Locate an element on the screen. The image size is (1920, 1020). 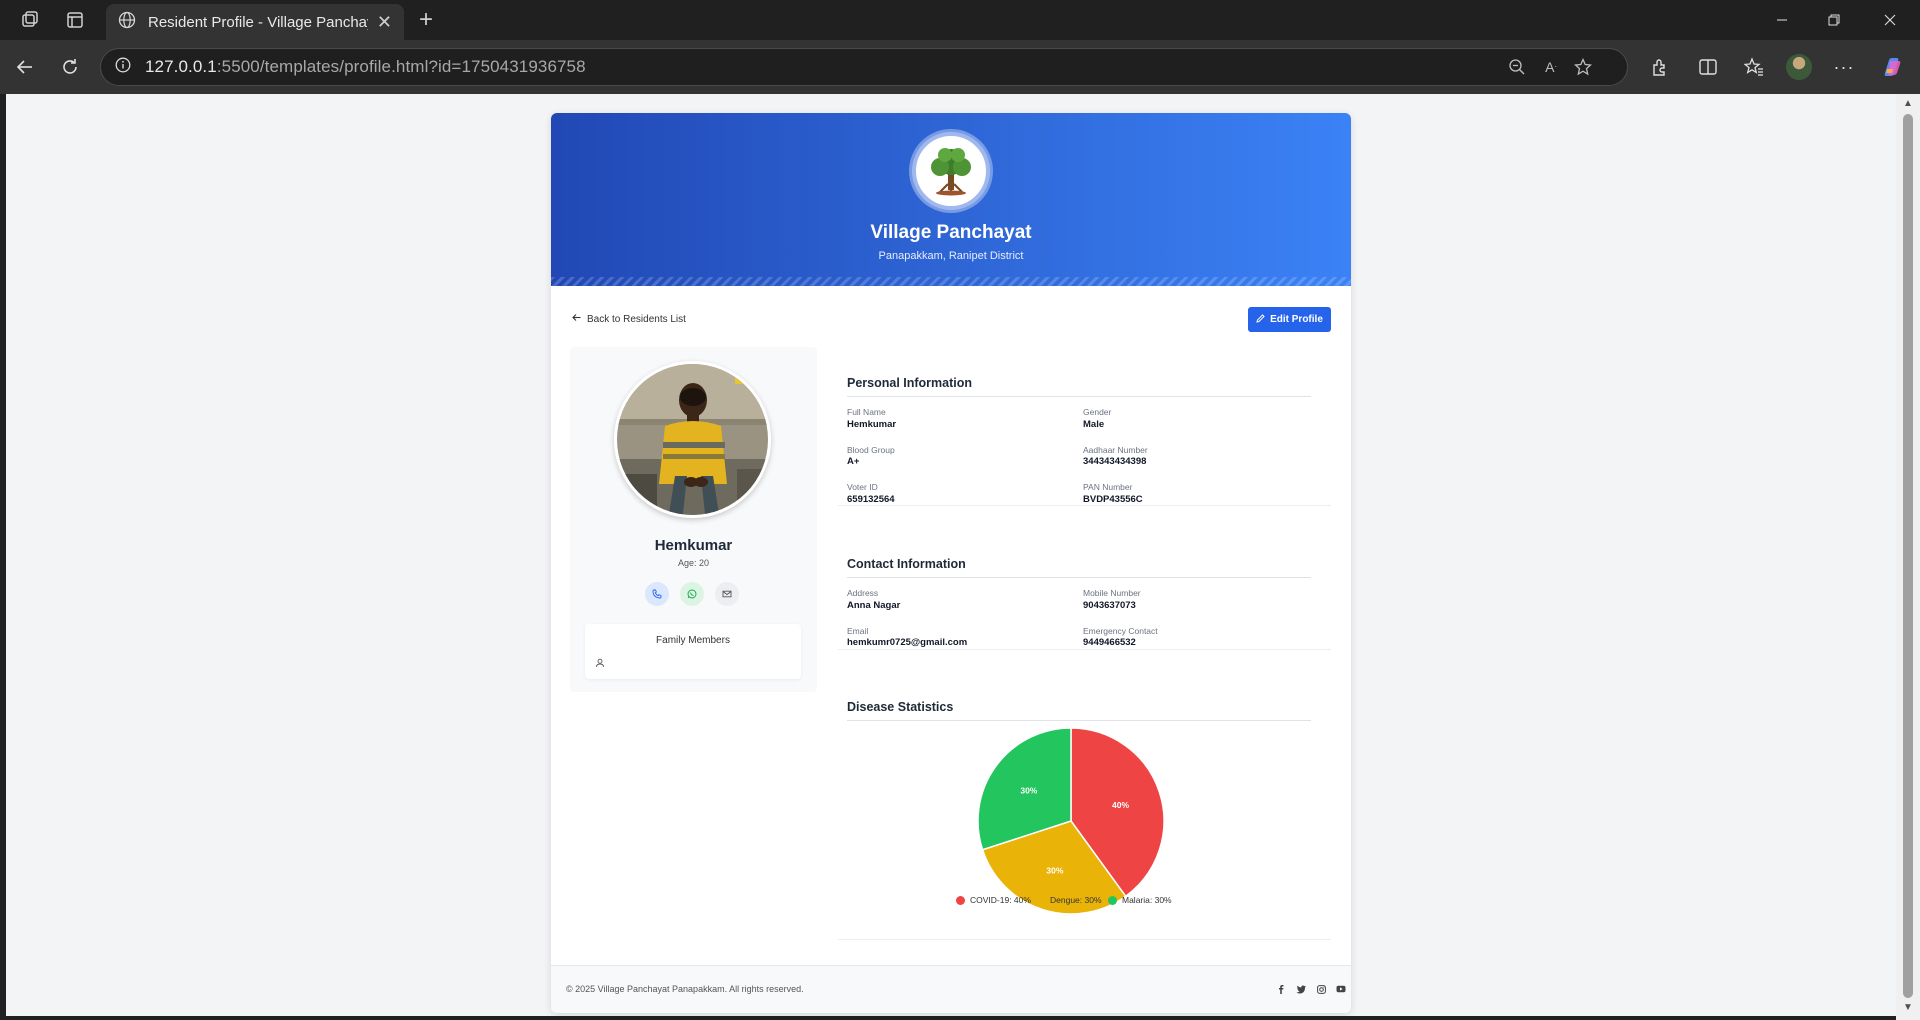
legend-item: Dengue: 30% is located at coordinates (1069, 900).